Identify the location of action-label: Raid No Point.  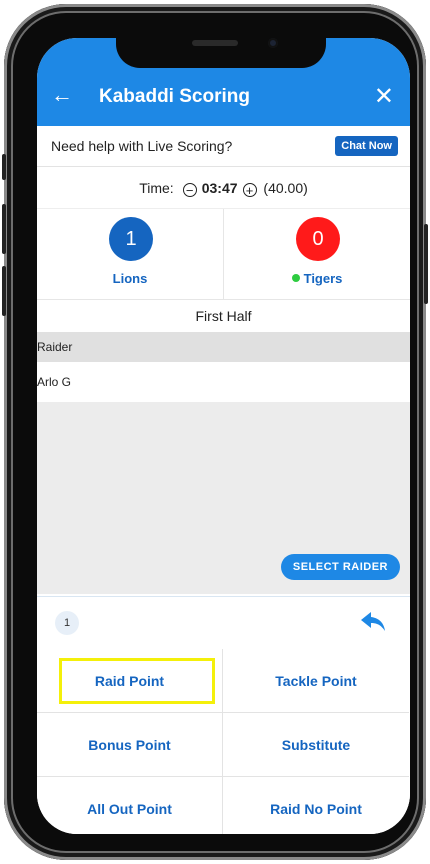
(316, 809).